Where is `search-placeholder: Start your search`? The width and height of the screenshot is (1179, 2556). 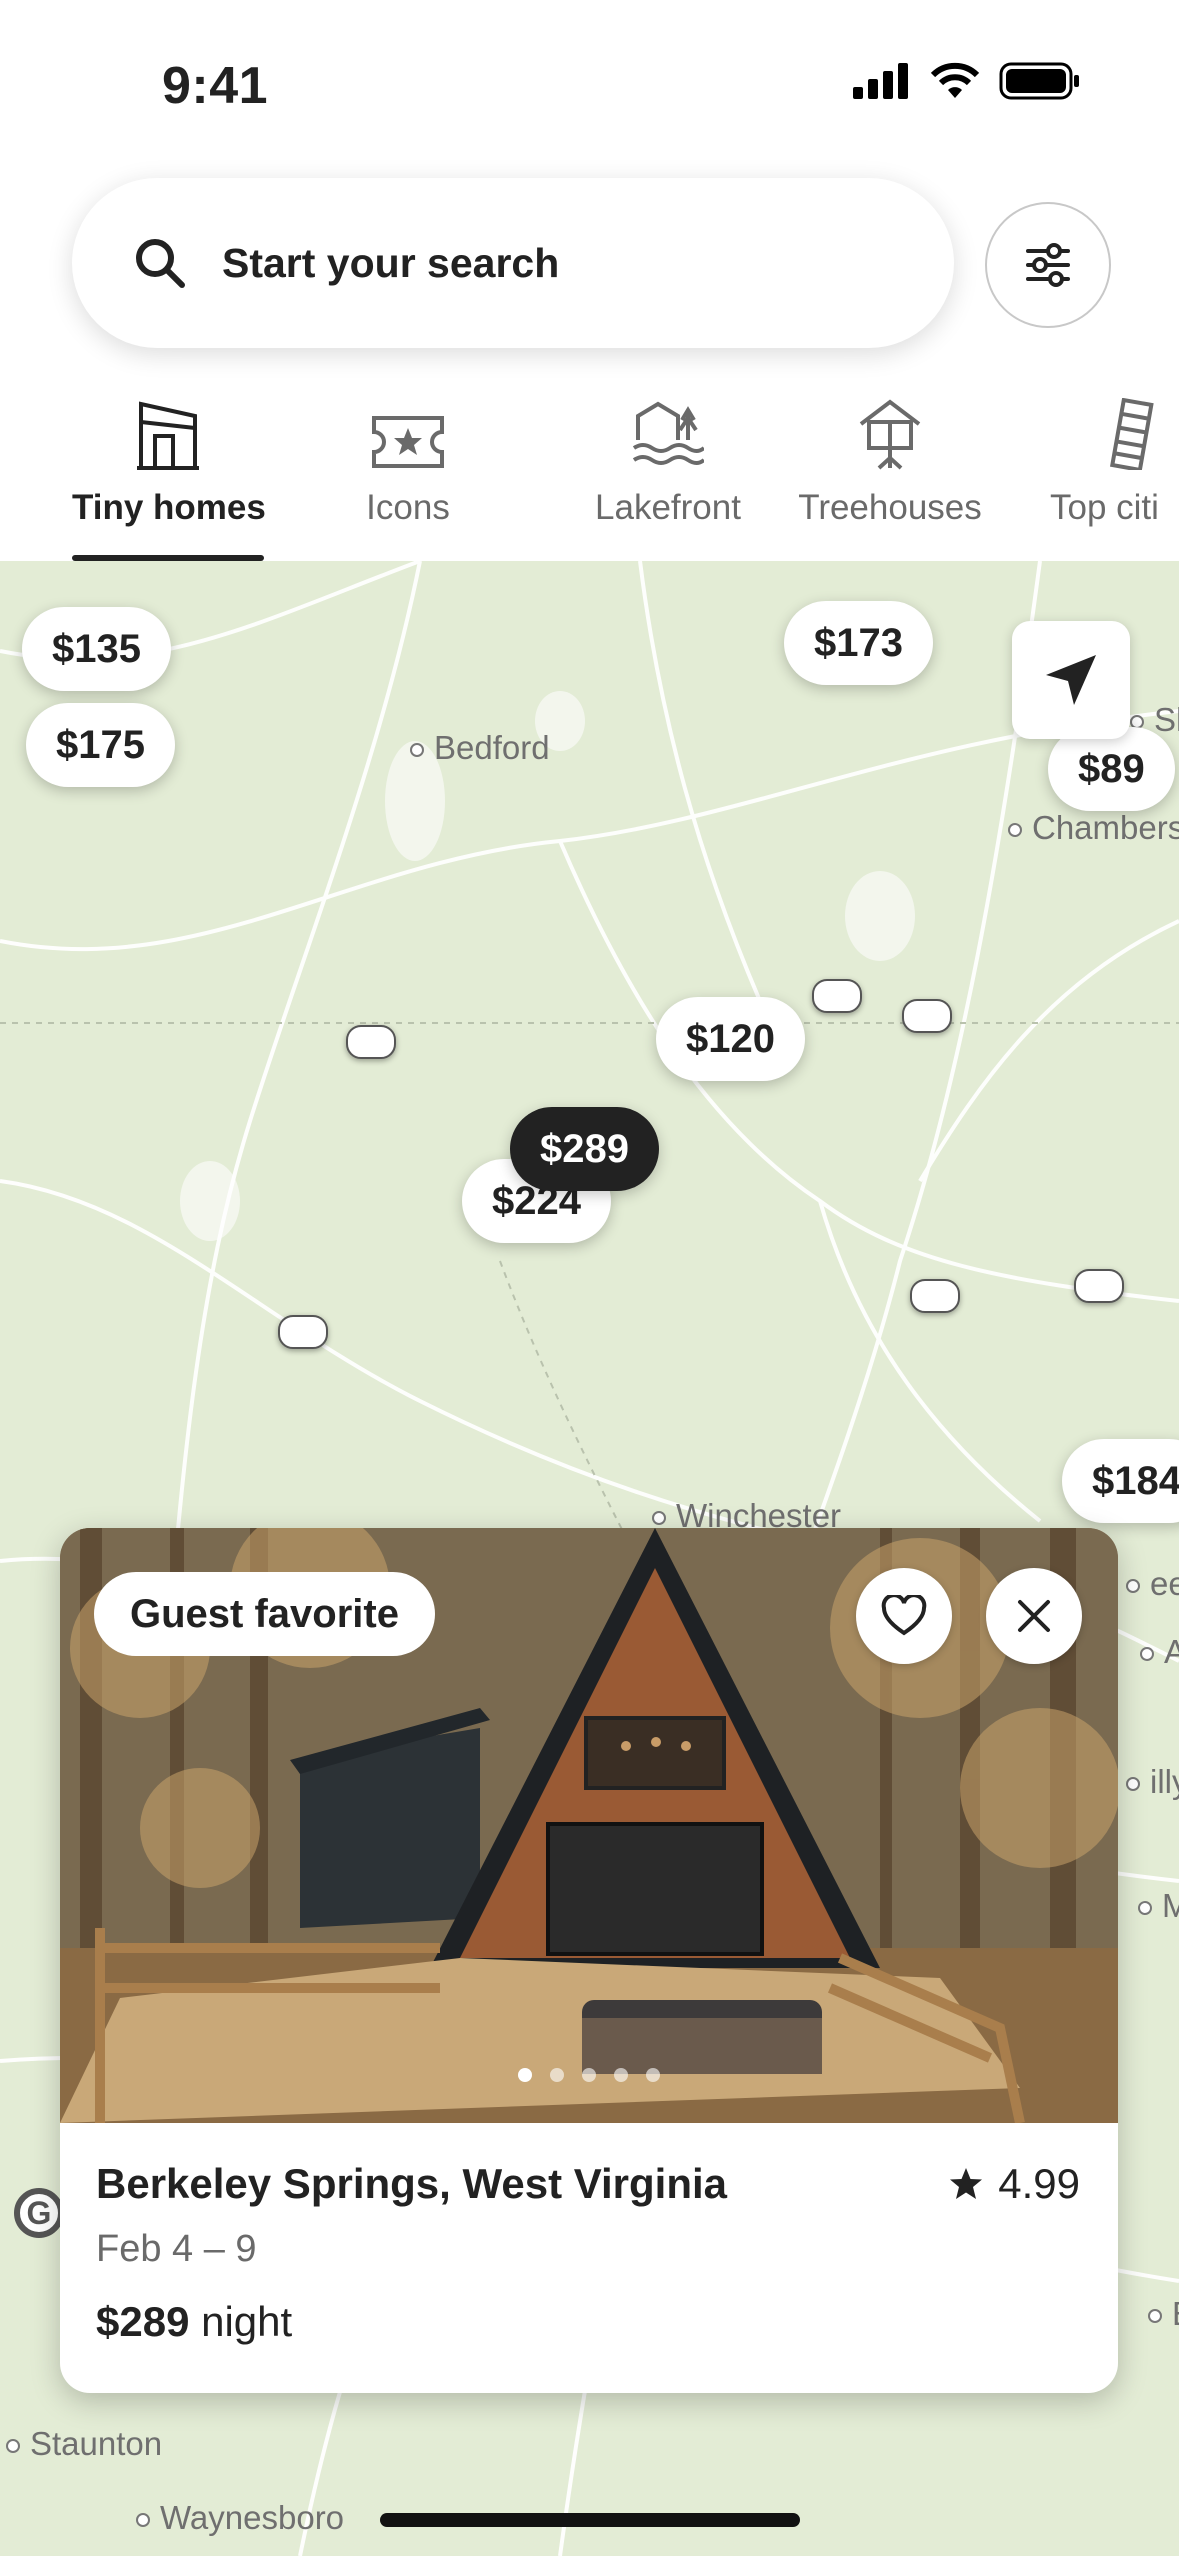 search-placeholder: Start your search is located at coordinates (391, 262).